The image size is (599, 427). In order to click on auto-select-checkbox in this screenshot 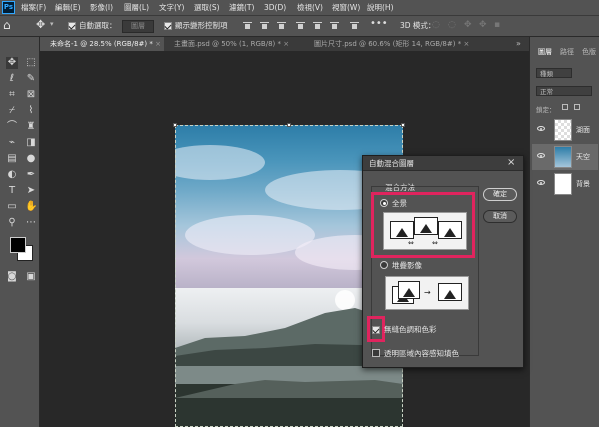, I will do `click(72, 26)`.